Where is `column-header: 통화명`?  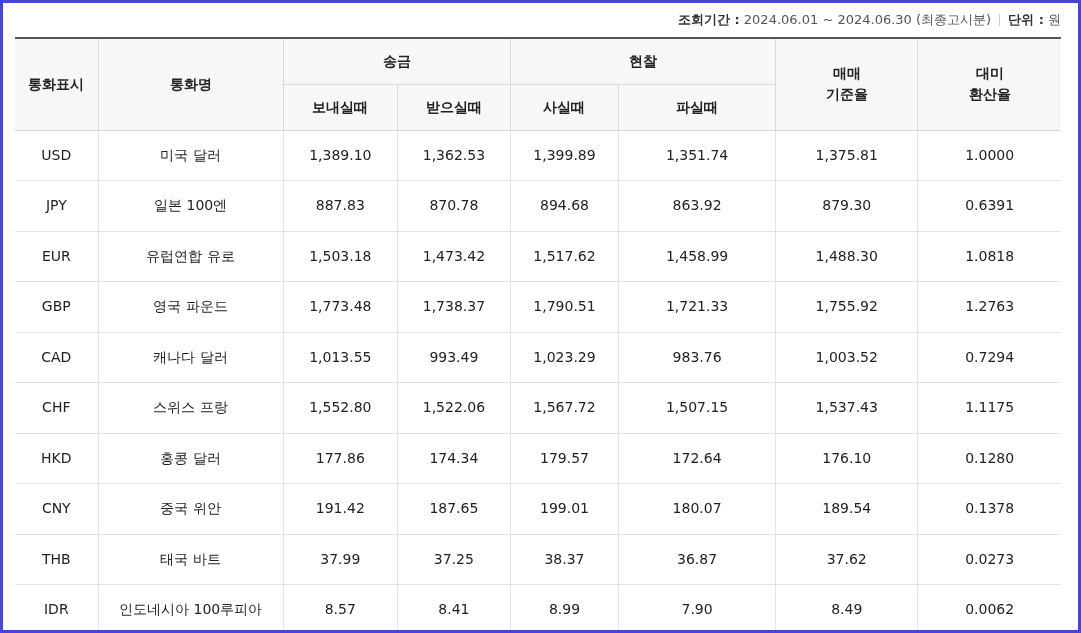 column-header: 통화명 is located at coordinates (191, 84).